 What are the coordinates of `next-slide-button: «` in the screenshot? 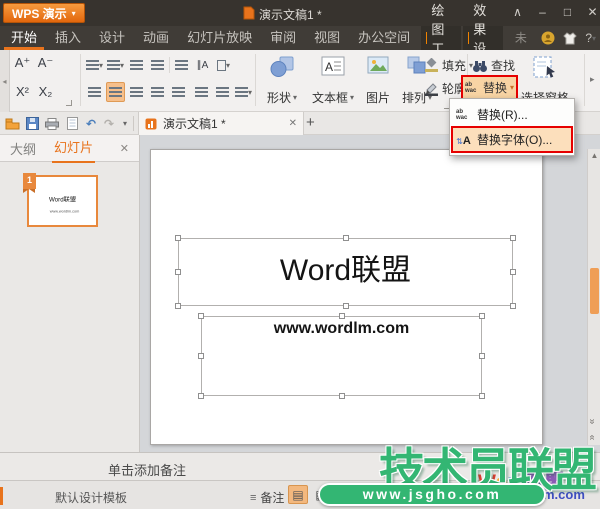 It's located at (592, 436).